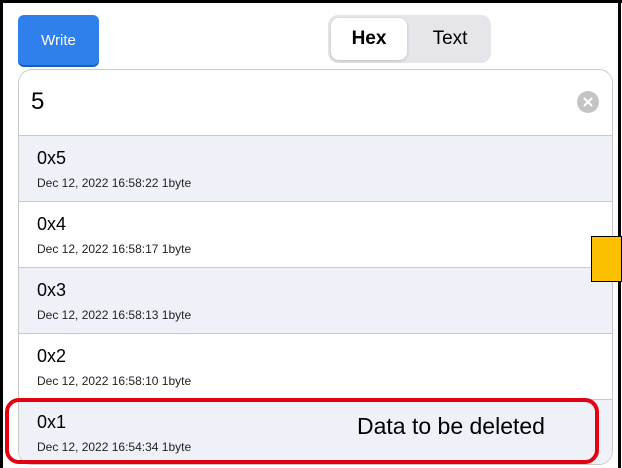  Describe the element at coordinates (52, 356) in the screenshot. I see `list-item-value: 0x2` at that location.